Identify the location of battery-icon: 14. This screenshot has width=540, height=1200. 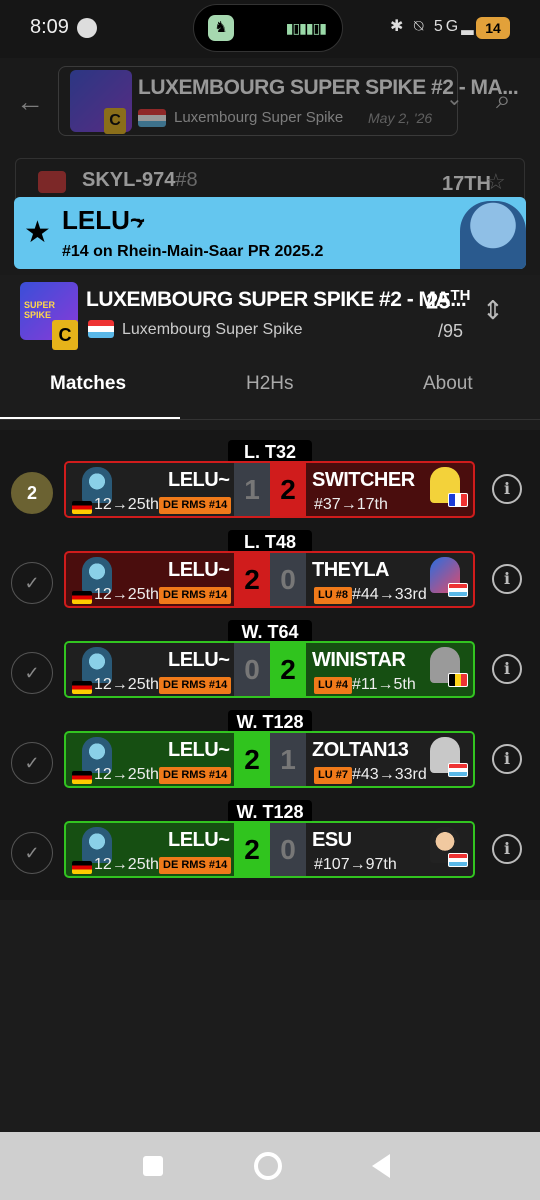
(493, 28).